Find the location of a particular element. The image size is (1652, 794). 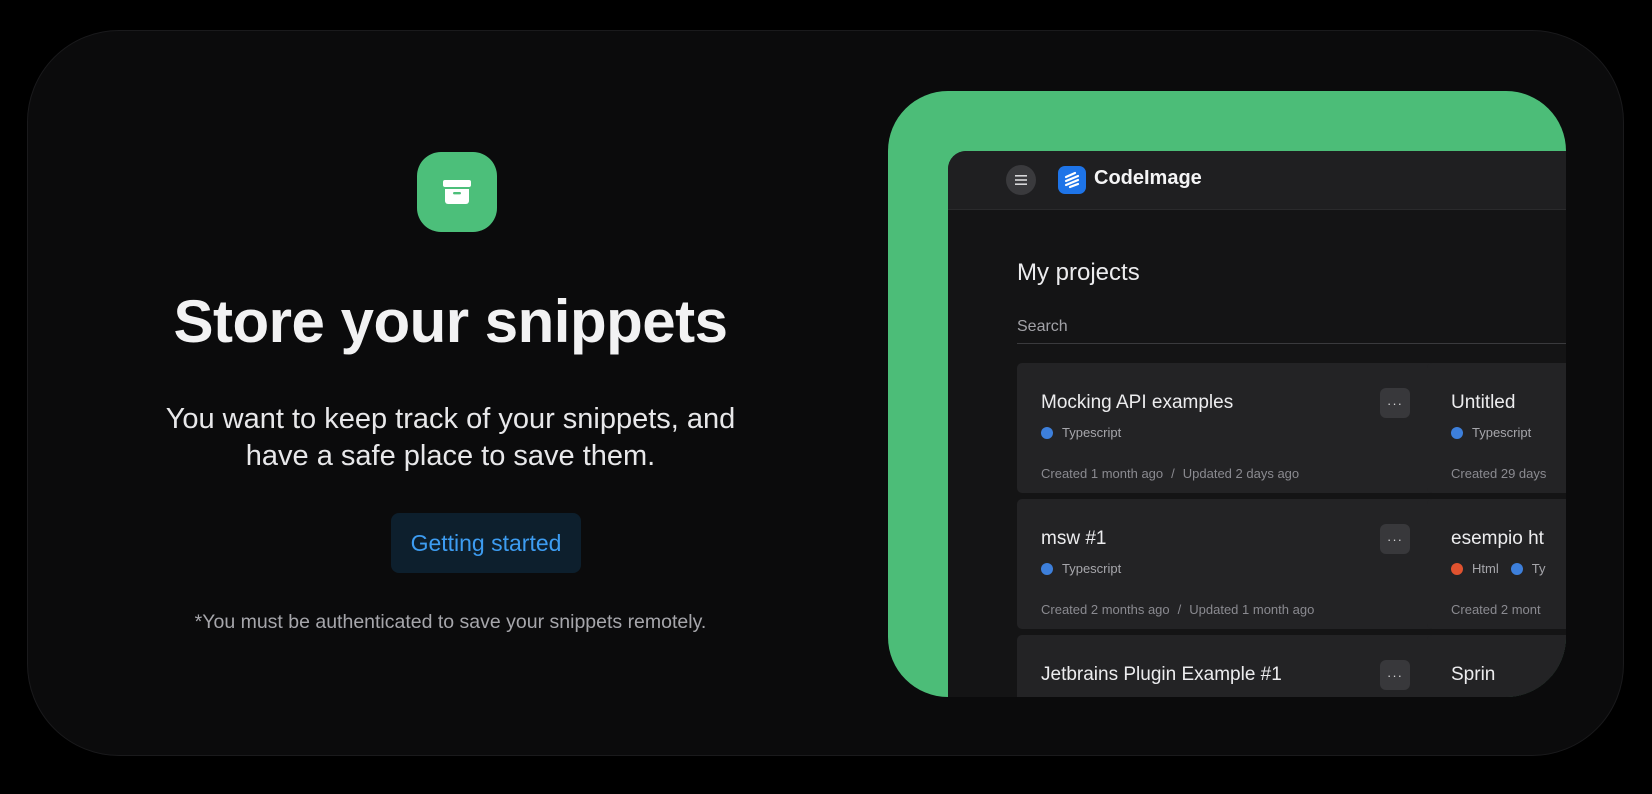

created-date: Created 2 months ago is located at coordinates (1105, 609).